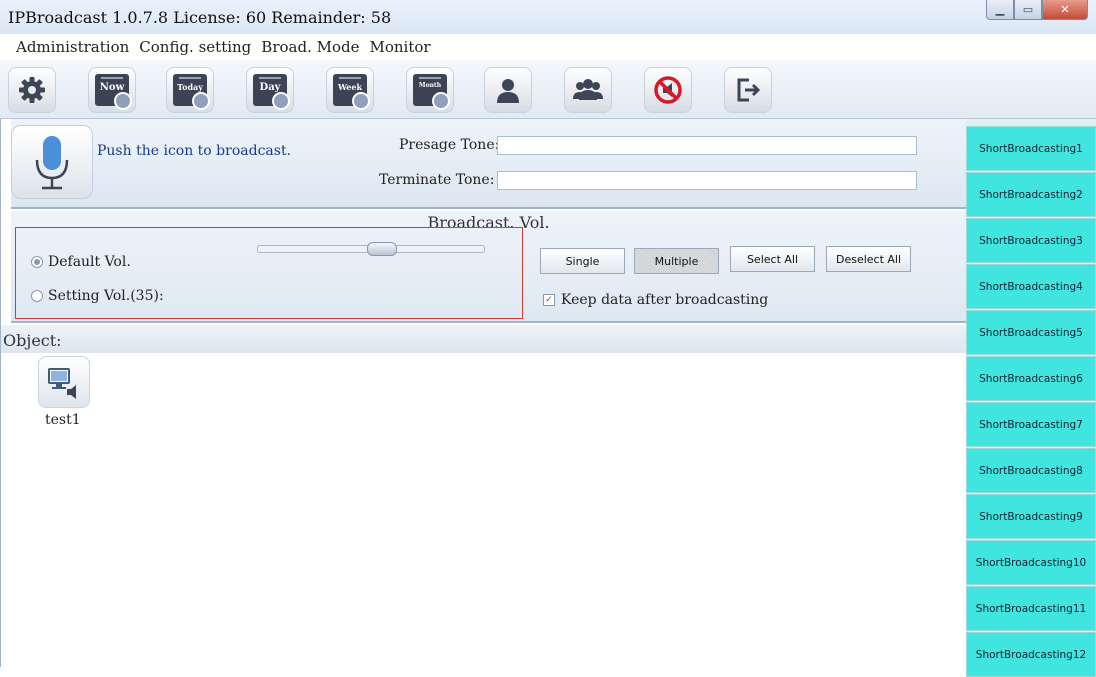 This screenshot has height=677, width=1096. Describe the element at coordinates (72, 49) in the screenshot. I see `menu-administration: Administration` at that location.